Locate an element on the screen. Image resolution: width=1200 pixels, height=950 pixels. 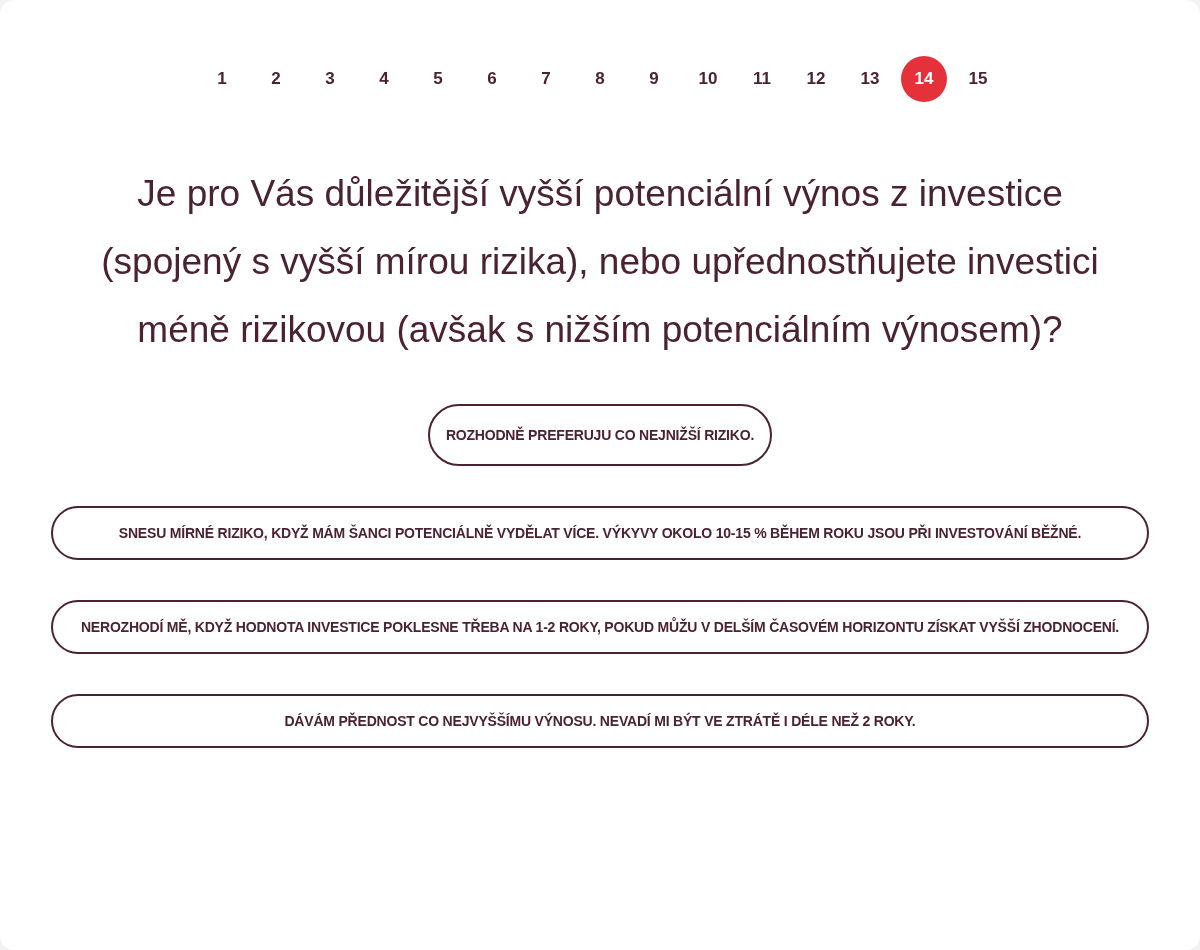
answer-option: ROZHODNĚ PREFERUJU CO NEJNIŽŠÍ RIZIKO. is located at coordinates (600, 435).